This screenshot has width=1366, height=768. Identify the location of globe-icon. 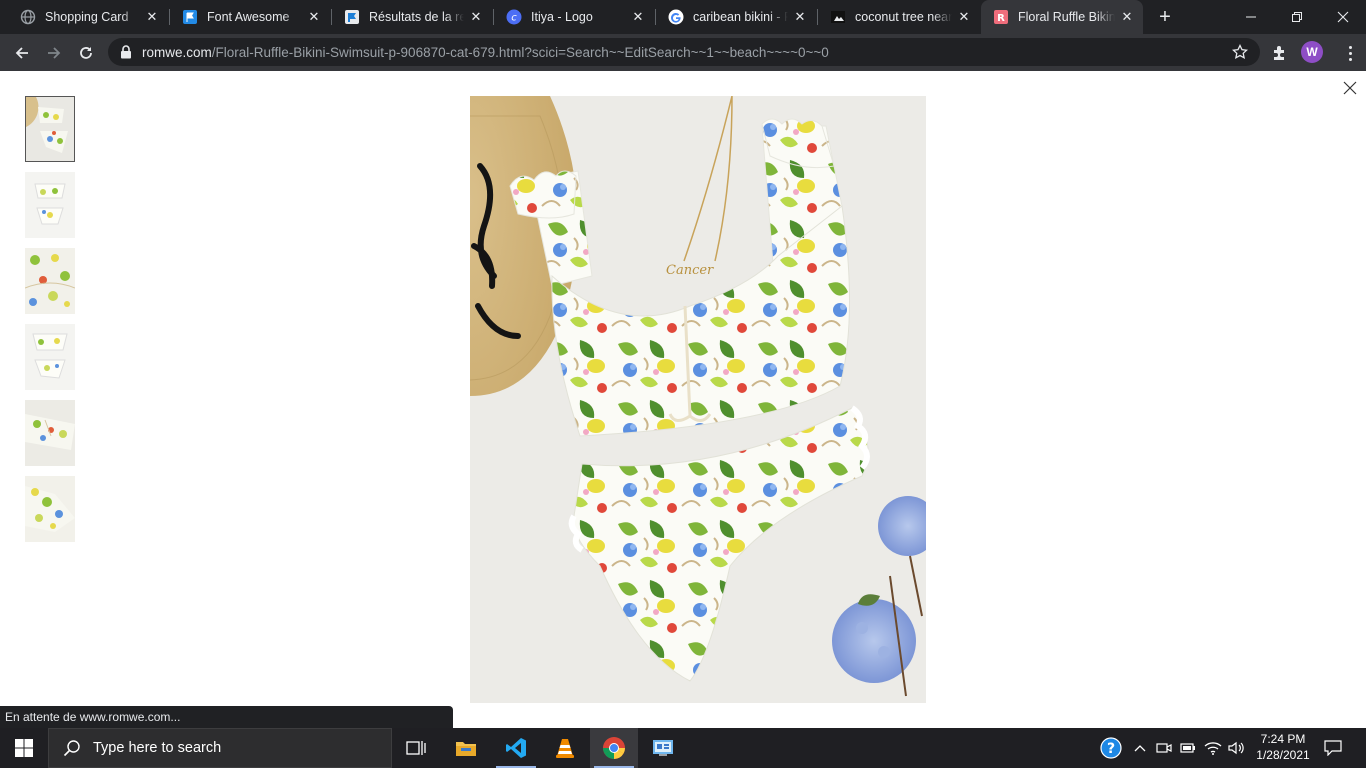
(28, 17).